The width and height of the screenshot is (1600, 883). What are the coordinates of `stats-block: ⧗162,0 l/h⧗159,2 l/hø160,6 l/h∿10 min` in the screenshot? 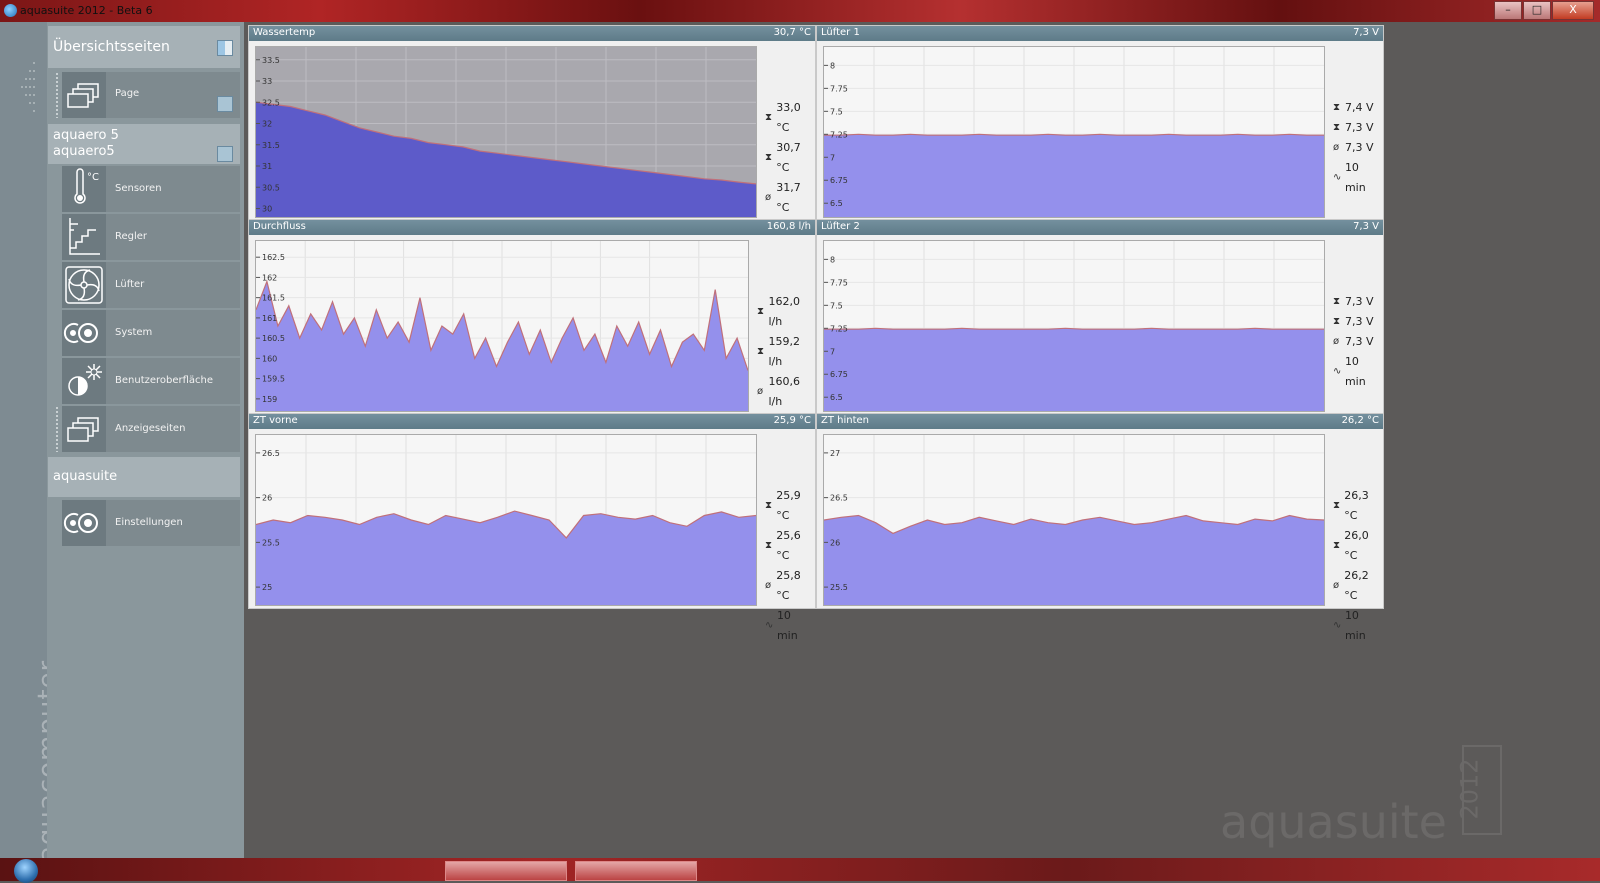 It's located at (786, 362).